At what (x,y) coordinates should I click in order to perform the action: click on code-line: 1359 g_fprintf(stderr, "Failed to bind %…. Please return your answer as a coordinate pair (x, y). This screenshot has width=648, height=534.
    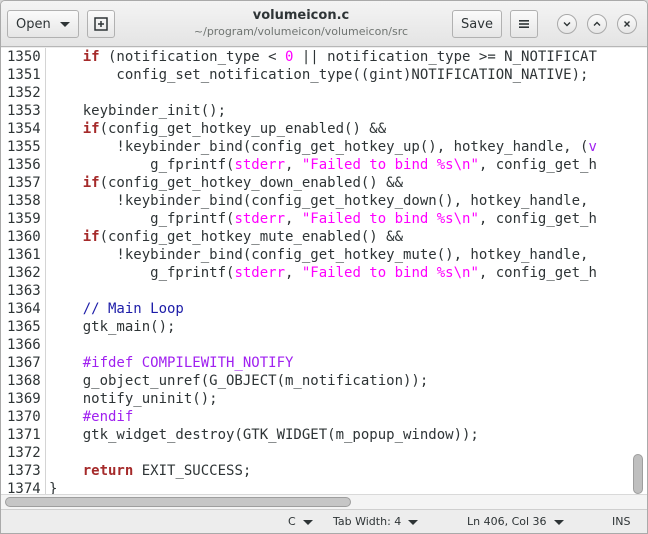
    Looking at the image, I should click on (321, 219).